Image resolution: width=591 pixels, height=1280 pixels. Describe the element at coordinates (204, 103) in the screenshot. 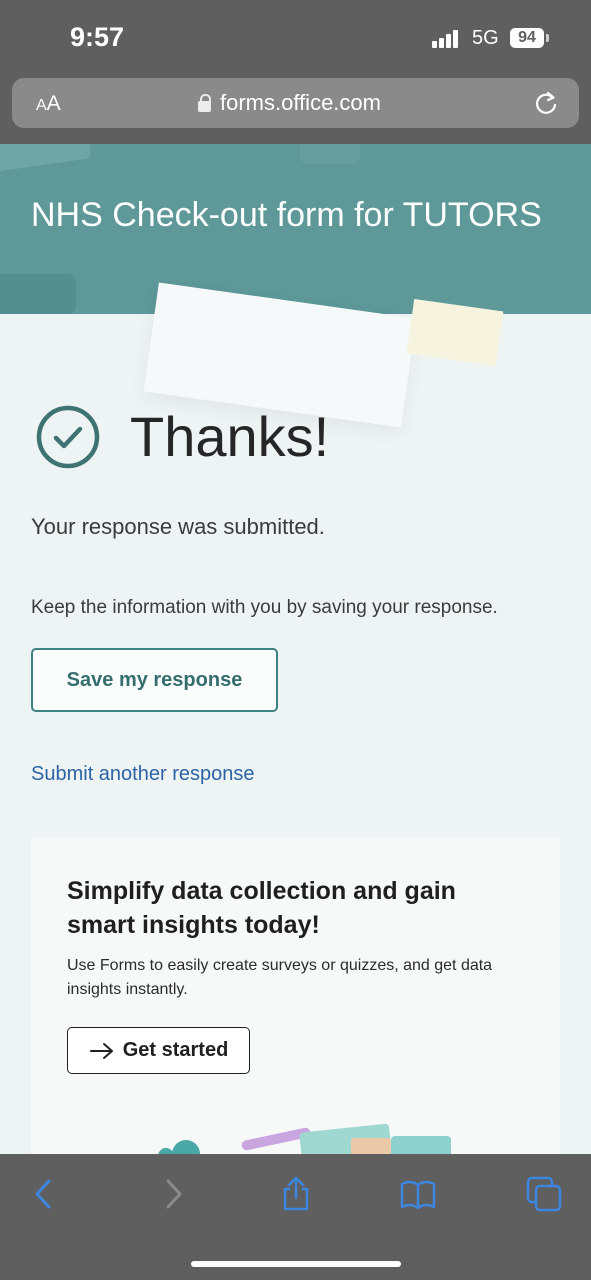

I see `lock-icon` at that location.